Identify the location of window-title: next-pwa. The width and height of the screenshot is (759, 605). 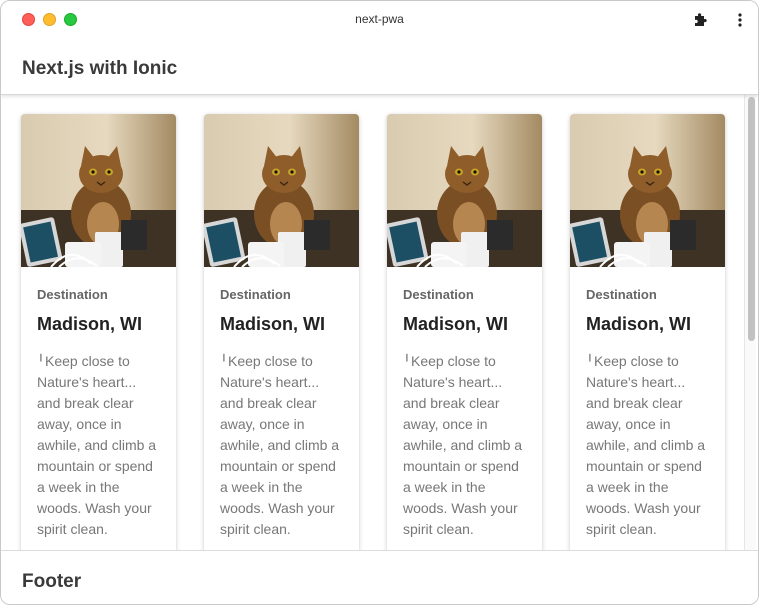
(379, 19).